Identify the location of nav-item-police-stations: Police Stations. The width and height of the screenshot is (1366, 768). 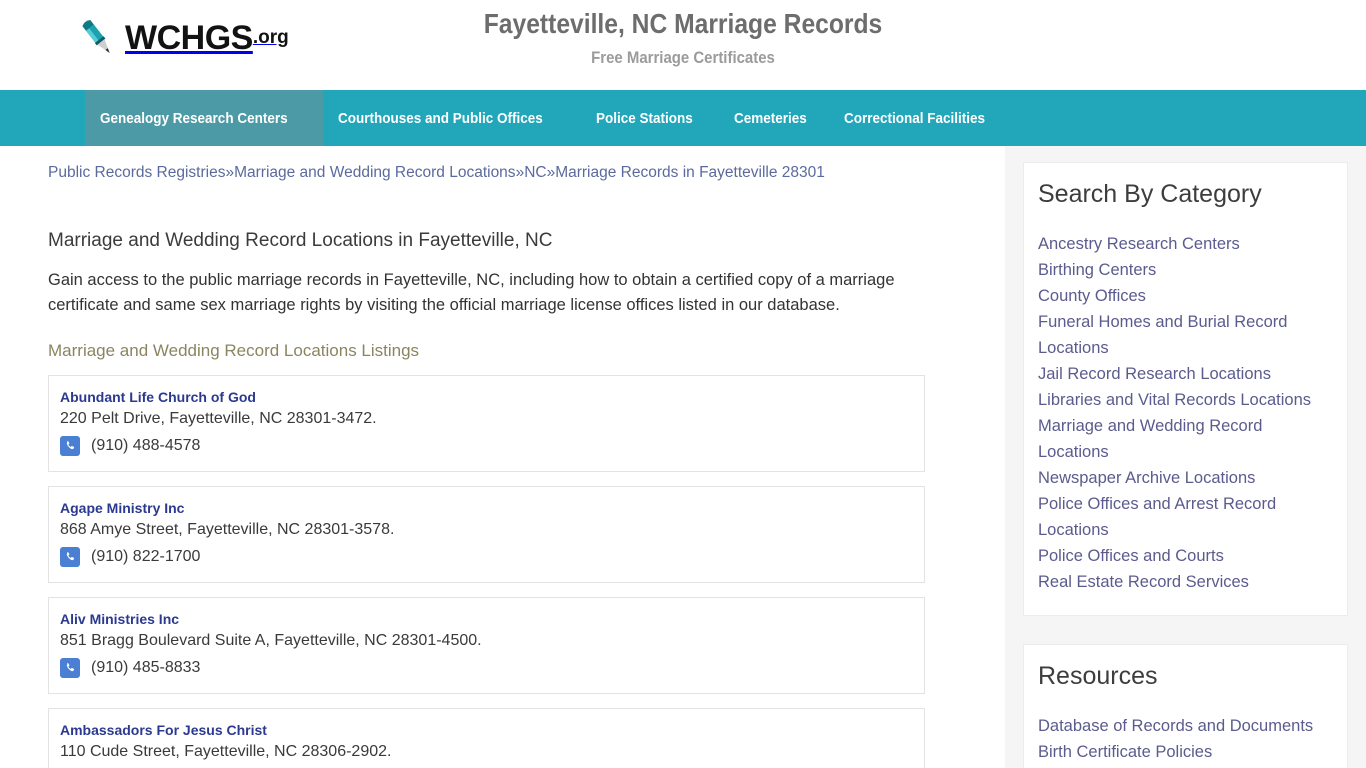
(650, 118).